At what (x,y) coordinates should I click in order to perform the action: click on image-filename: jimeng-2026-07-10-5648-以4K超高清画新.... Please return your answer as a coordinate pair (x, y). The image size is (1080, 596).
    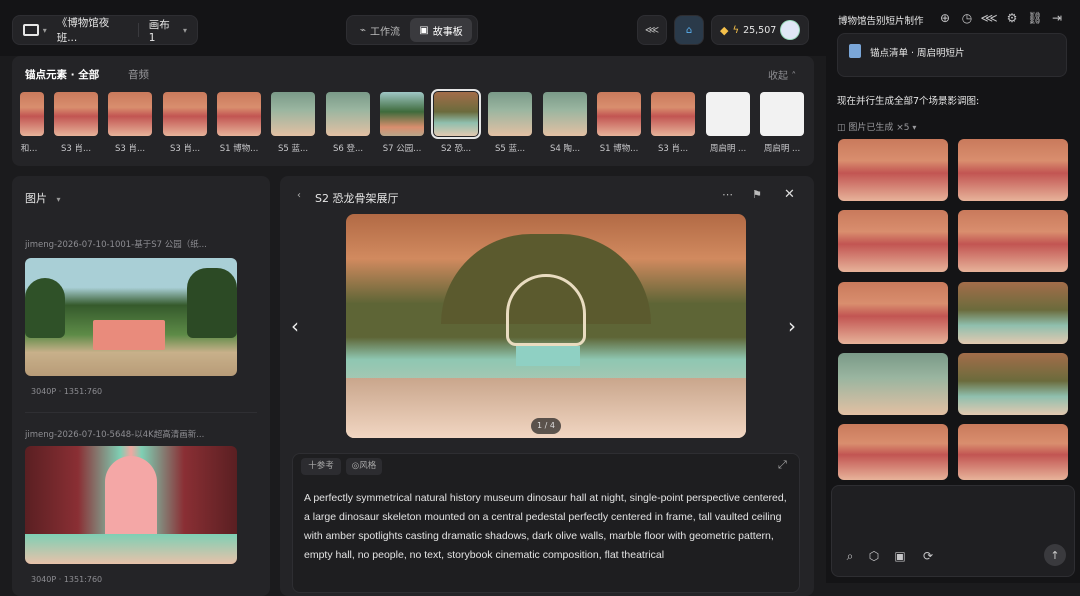
    Looking at the image, I should click on (115, 435).